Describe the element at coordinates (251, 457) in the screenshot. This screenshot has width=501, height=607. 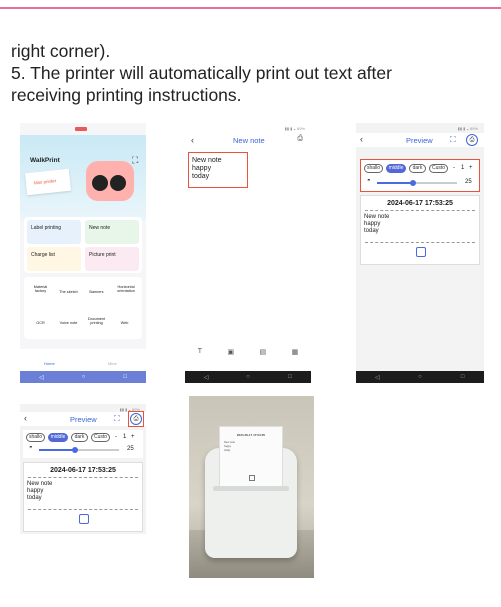
I see `printed-label: 2024-06-17 17:53:25 New note happy today` at that location.